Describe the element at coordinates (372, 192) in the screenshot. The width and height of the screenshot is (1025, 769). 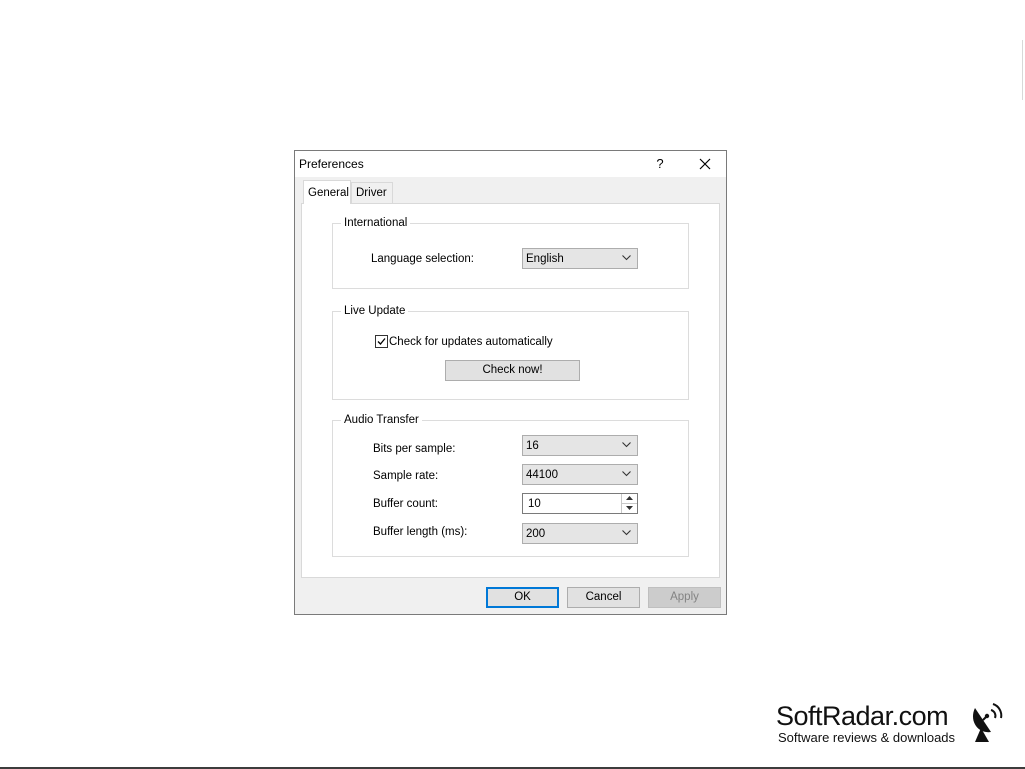
I see `tab-driver: Driver` at that location.